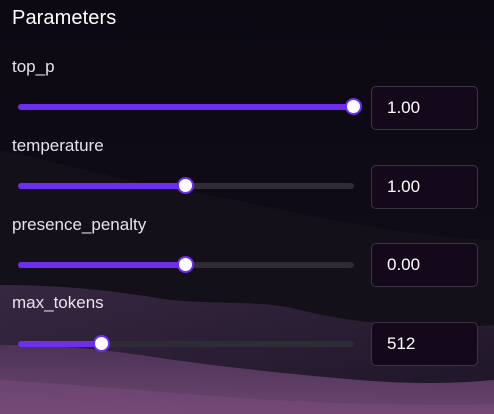 This screenshot has width=494, height=414. I want to click on slider-presence-penalty, so click(186, 265).